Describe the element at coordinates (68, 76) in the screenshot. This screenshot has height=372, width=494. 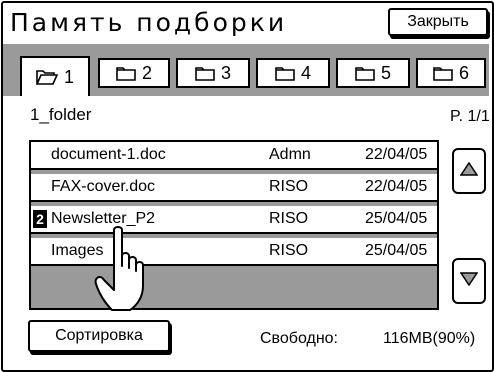
I see `tab-label: 1` at that location.